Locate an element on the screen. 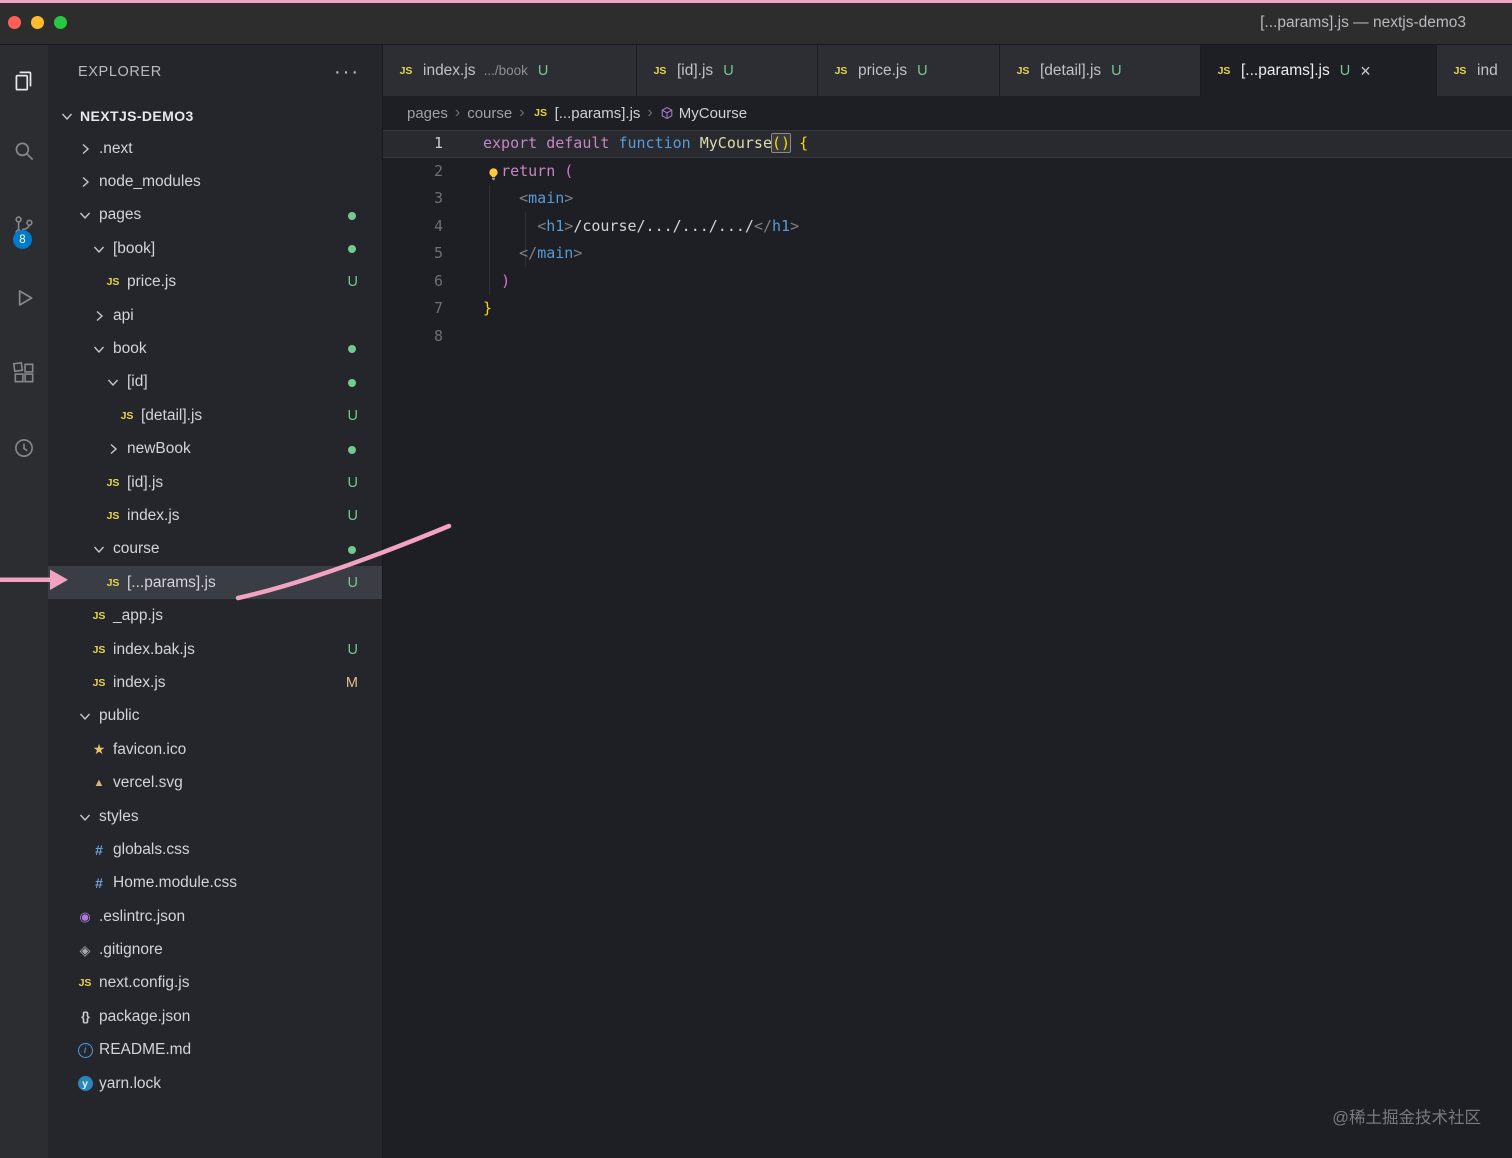  explorer-header: EXPLORER is located at coordinates (120, 72).